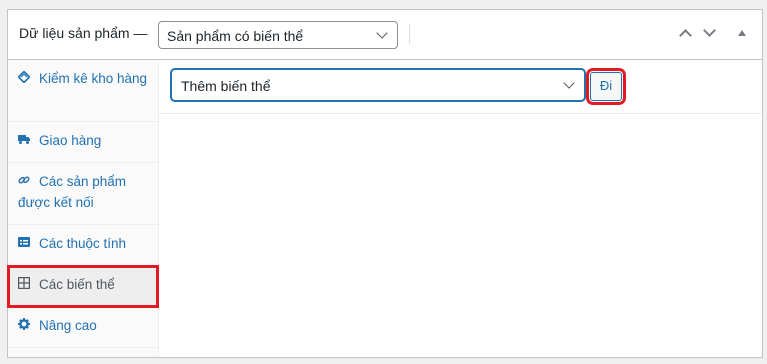  I want to click on tab-linked-products: Các sản phẩm được kết nối, so click(83, 194).